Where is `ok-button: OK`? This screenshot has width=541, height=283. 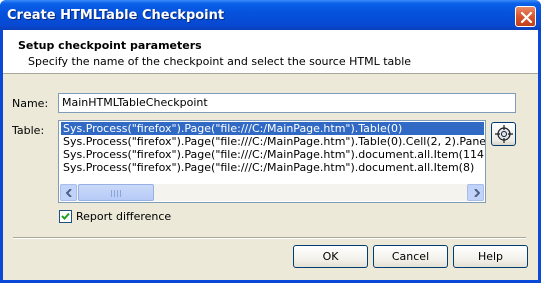 ok-button: OK is located at coordinates (330, 256).